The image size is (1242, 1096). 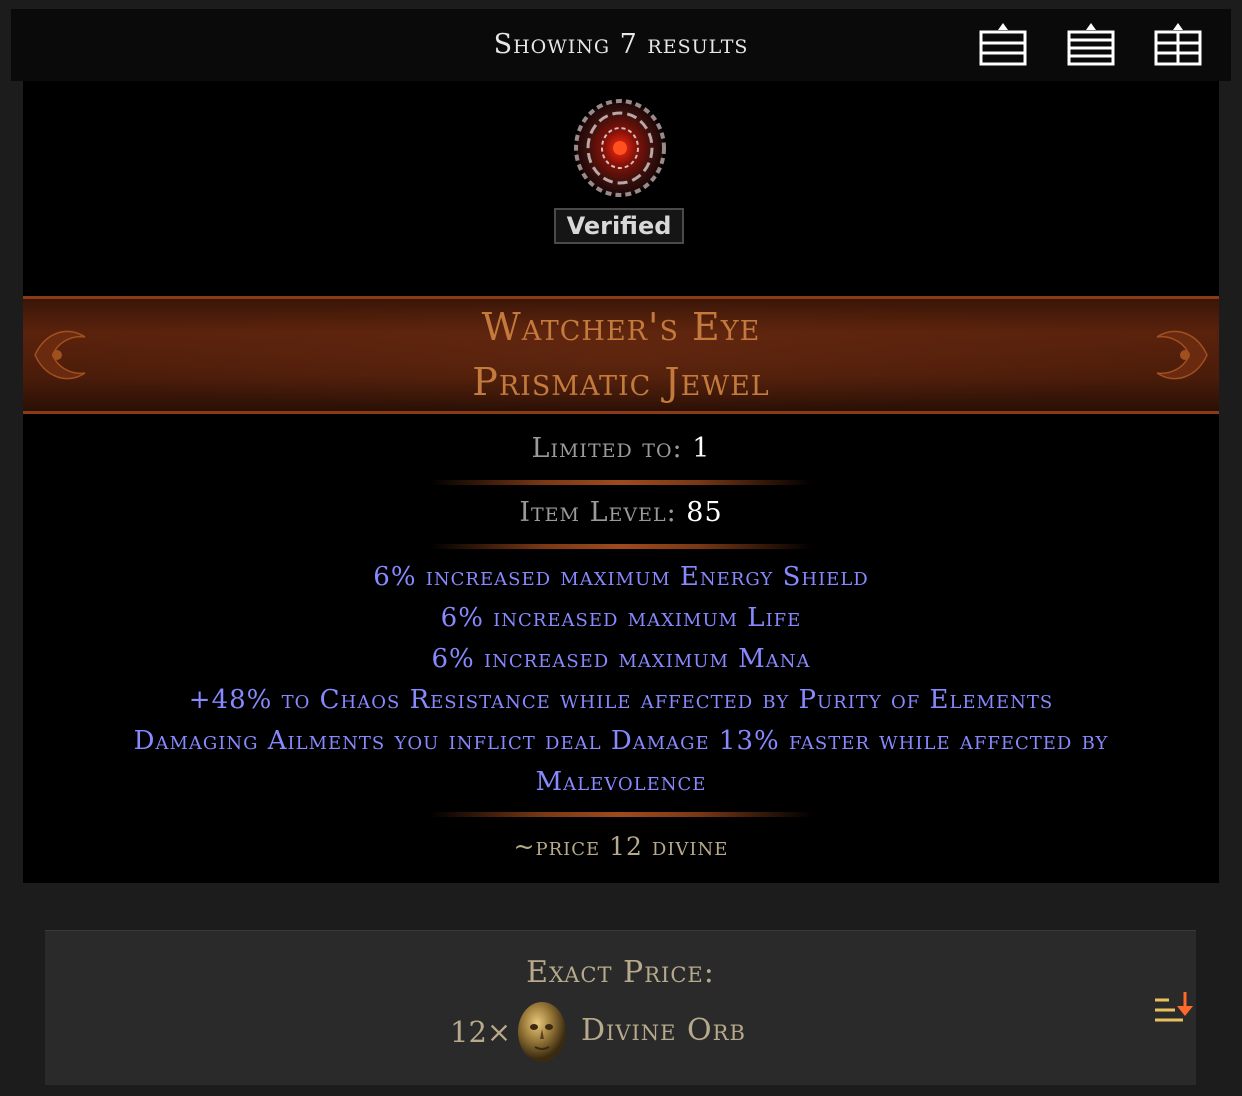 What do you see at coordinates (621, 327) in the screenshot?
I see `item-name: Watcher's Eye` at bounding box center [621, 327].